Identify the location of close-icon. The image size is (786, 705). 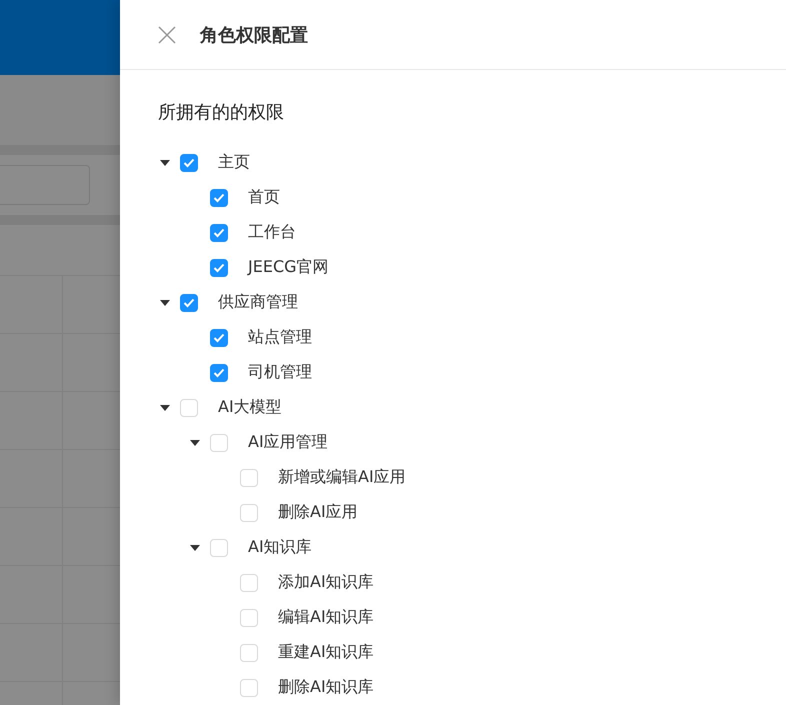
(167, 35).